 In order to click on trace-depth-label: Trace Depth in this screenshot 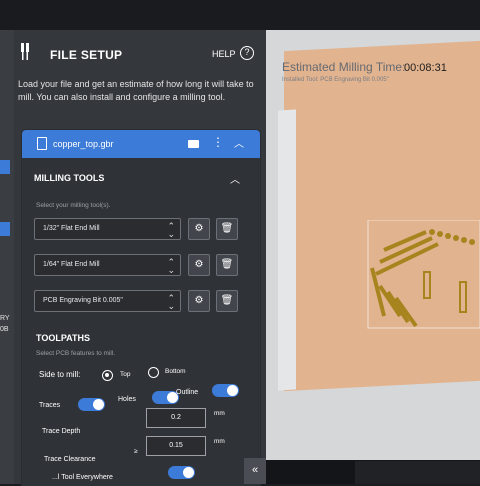, I will do `click(61, 431)`.